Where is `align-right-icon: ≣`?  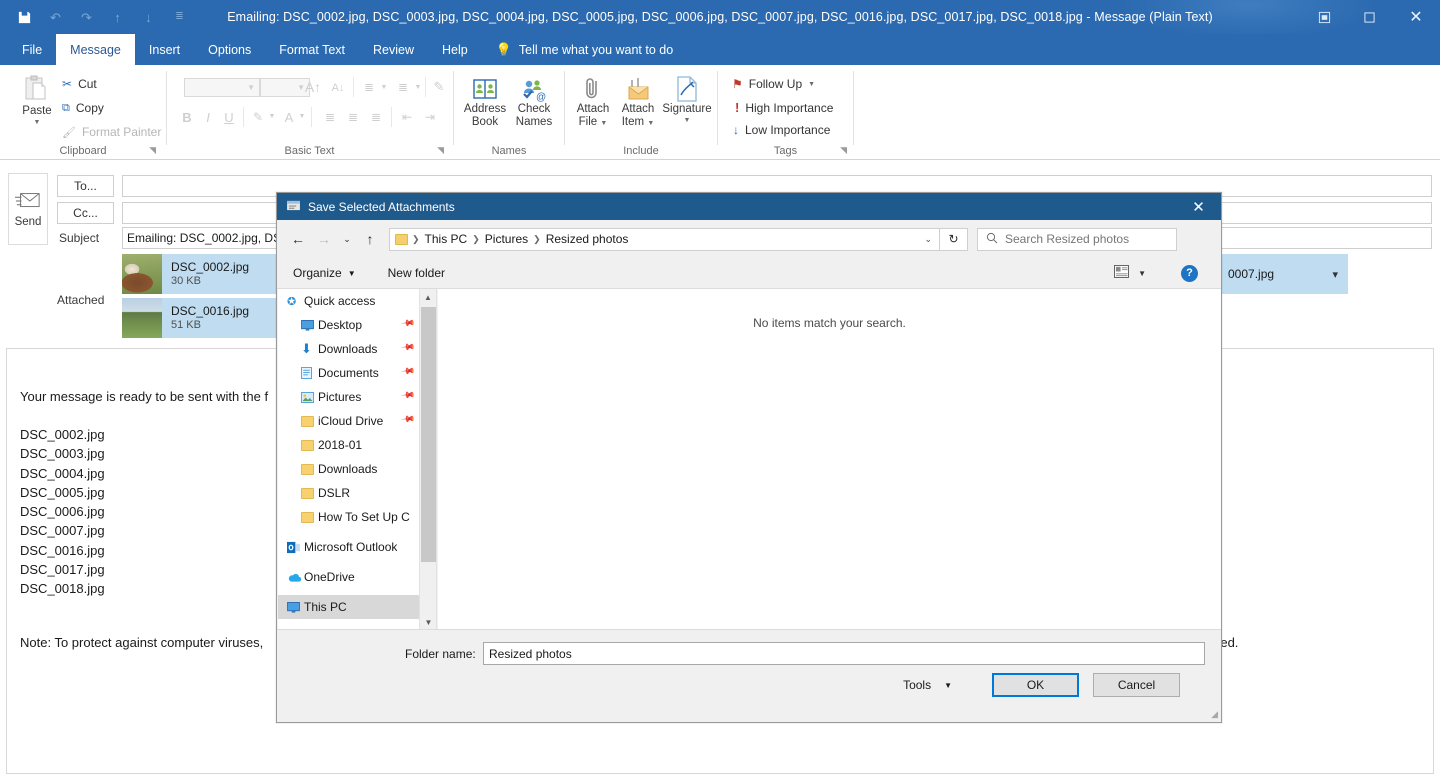
align-right-icon: ≣ is located at coordinates (376, 117).